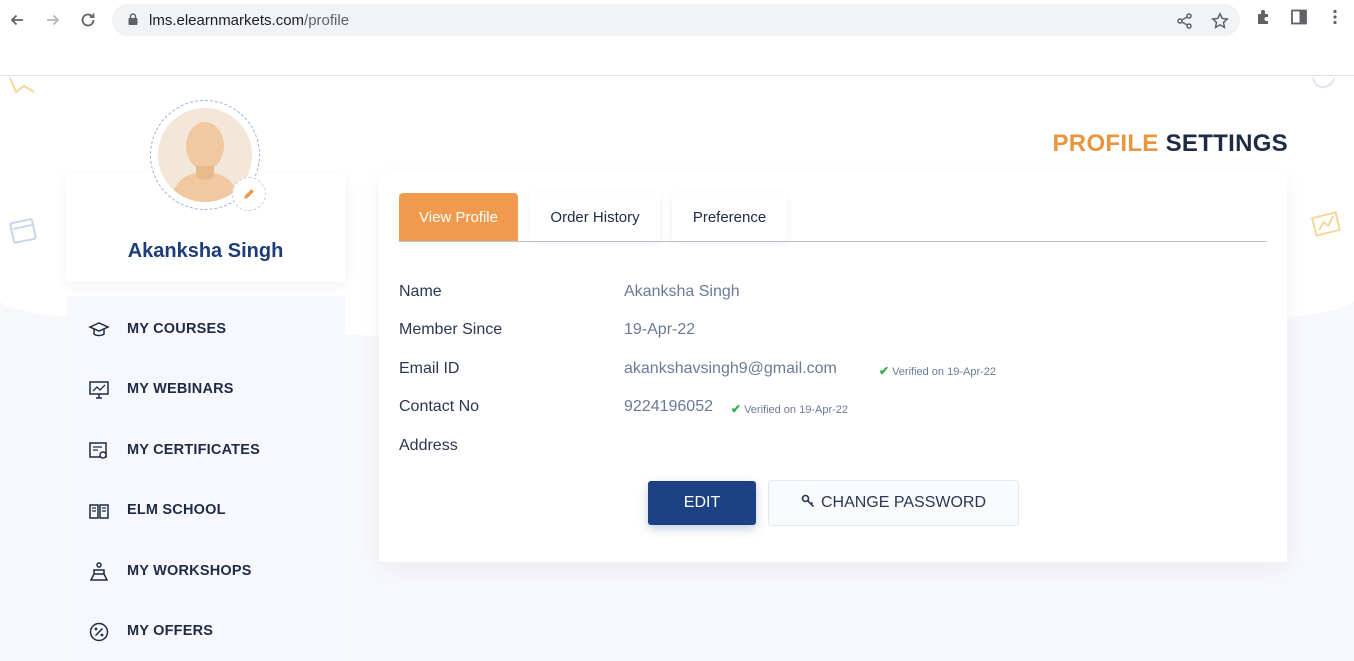  What do you see at coordinates (682, 291) in the screenshot?
I see `name-value: Akanksha Singh` at bounding box center [682, 291].